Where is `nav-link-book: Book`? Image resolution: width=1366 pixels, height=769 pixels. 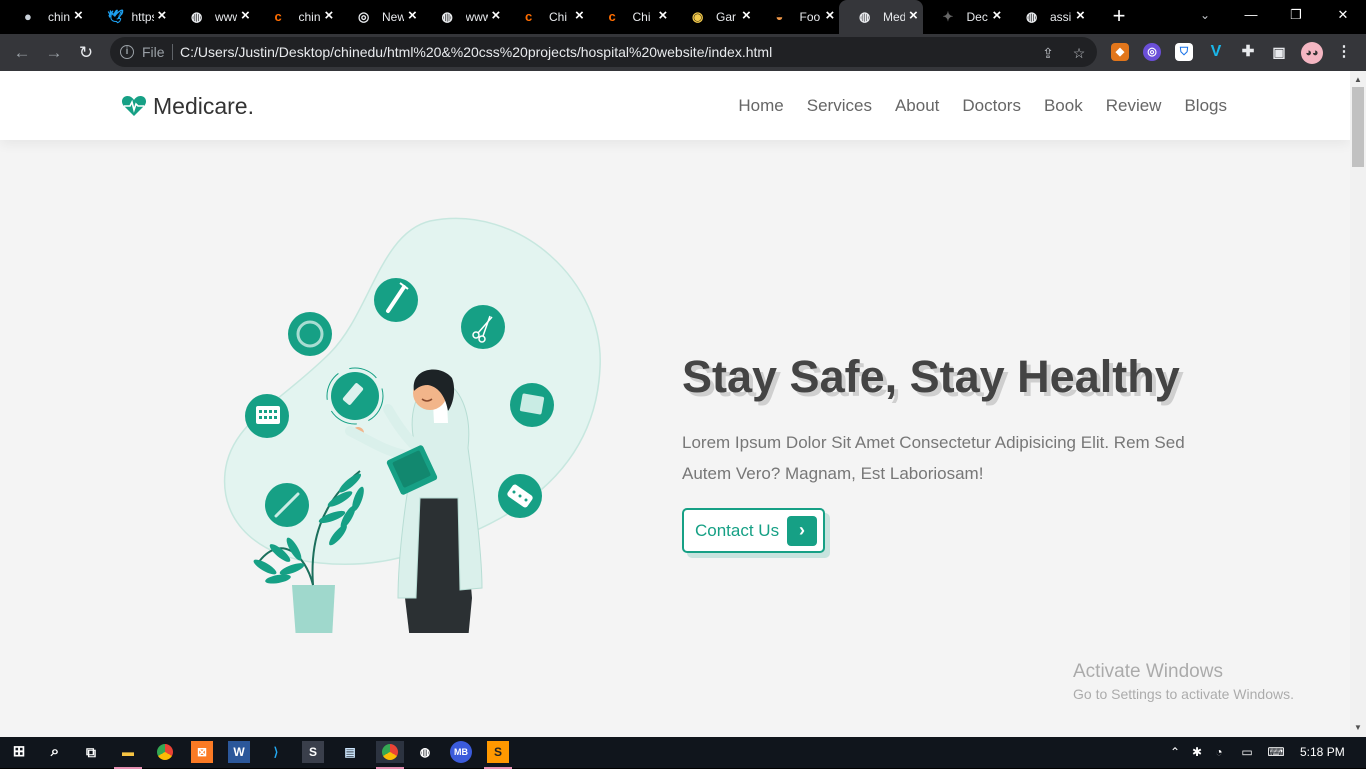 nav-link-book: Book is located at coordinates (1063, 106).